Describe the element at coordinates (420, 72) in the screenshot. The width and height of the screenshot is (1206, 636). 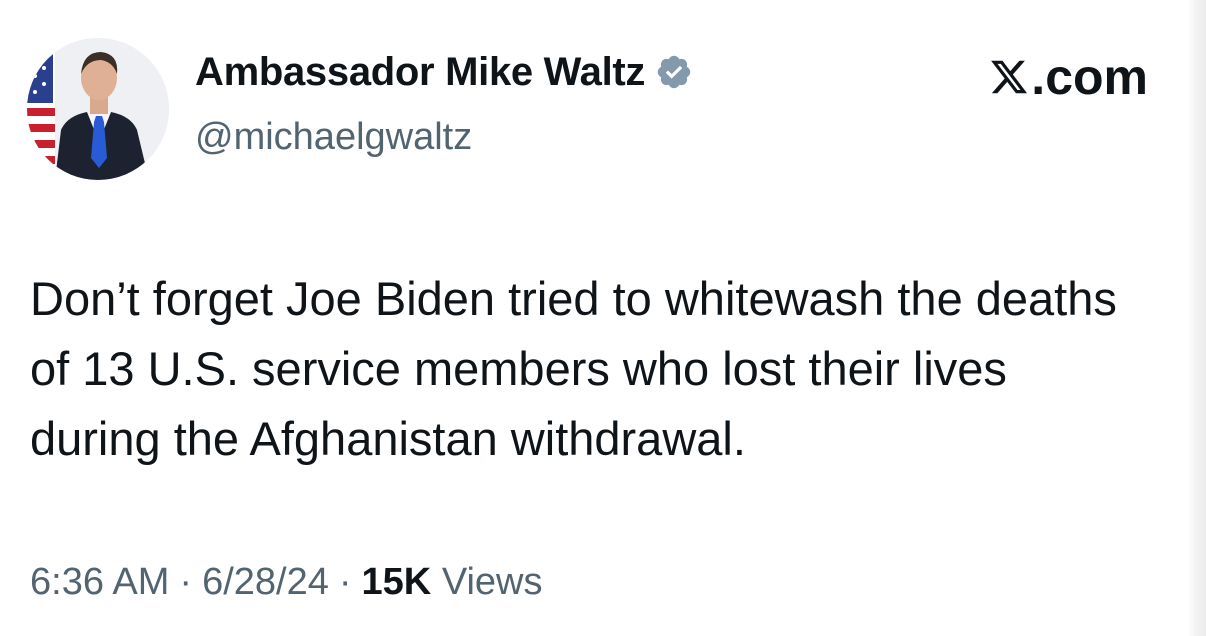
I see `author-display-name: Ambassador Mike Waltz` at that location.